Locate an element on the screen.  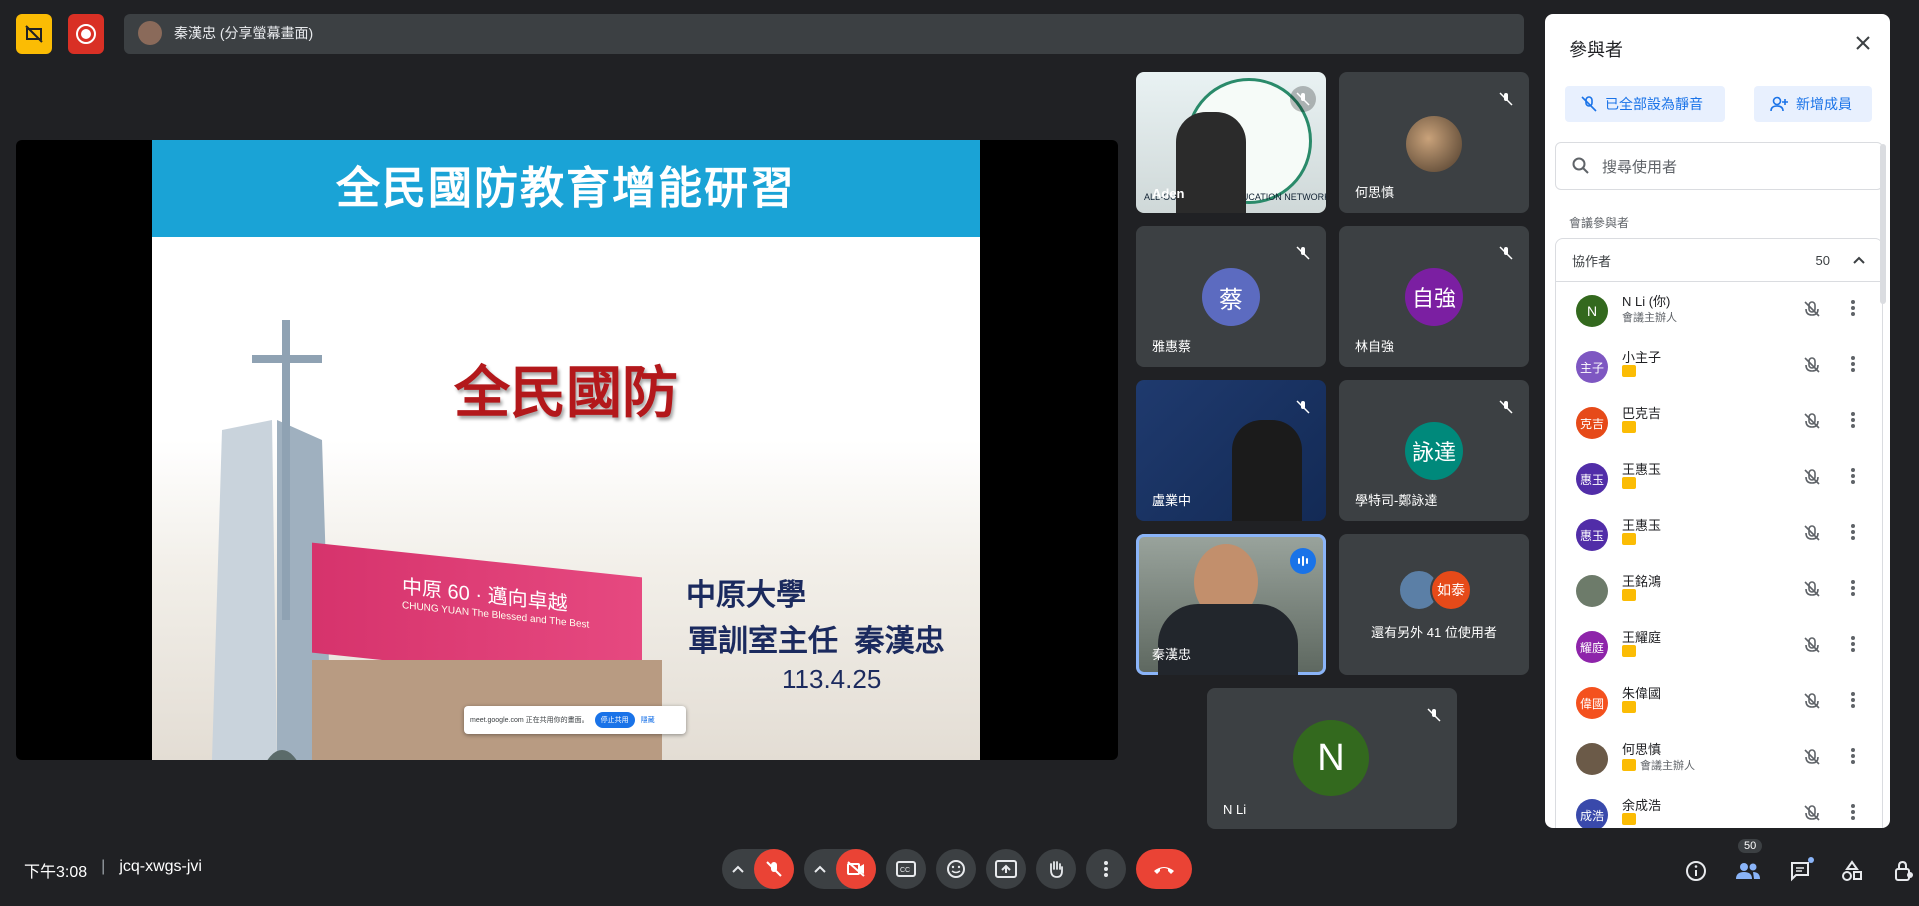
people-button: 50 is located at coordinates (1748, 865).